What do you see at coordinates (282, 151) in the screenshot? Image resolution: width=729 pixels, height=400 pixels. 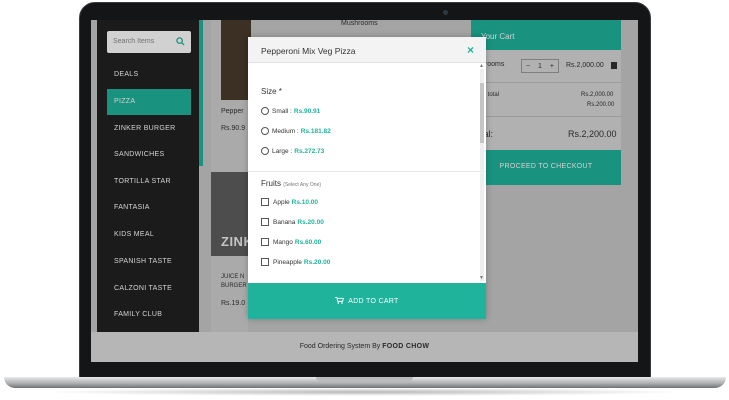 I see `option-label: Large :` at bounding box center [282, 151].